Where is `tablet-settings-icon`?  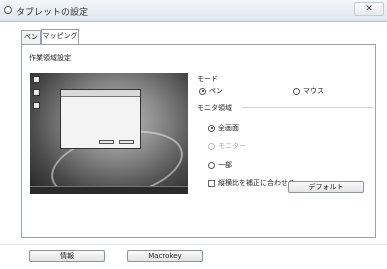 tablet-settings-icon is located at coordinates (8, 10).